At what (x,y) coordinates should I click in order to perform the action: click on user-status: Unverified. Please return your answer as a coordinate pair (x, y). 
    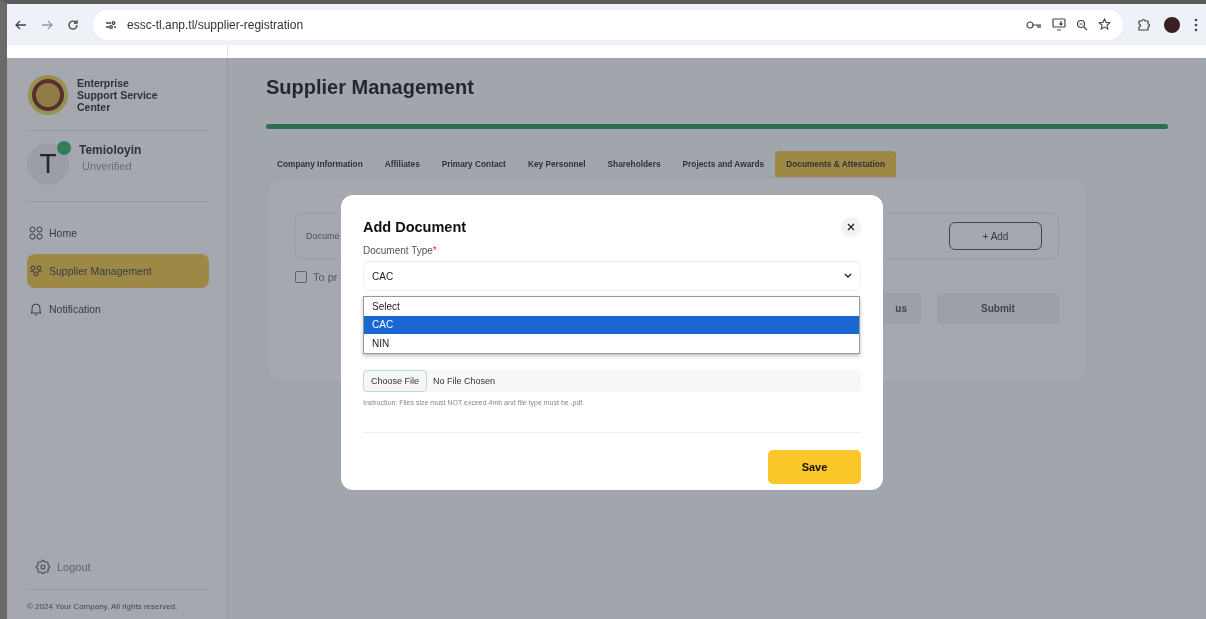
    Looking at the image, I should click on (107, 166).